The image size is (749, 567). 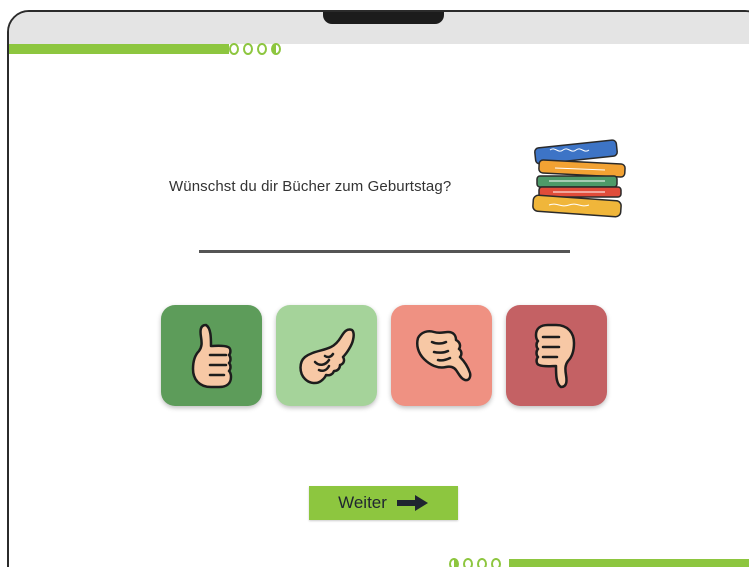 What do you see at coordinates (119, 49) in the screenshot?
I see `progress-bar-top` at bounding box center [119, 49].